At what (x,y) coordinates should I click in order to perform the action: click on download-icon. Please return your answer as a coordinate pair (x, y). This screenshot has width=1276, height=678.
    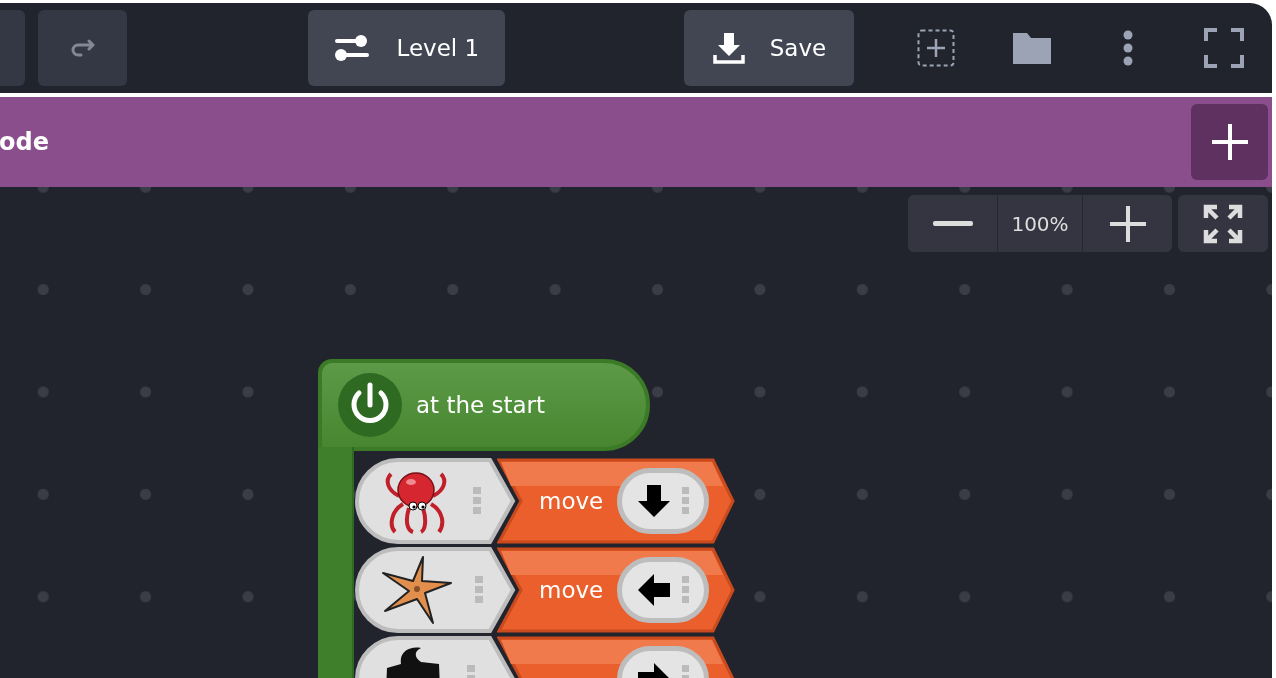
    Looking at the image, I should click on (728, 48).